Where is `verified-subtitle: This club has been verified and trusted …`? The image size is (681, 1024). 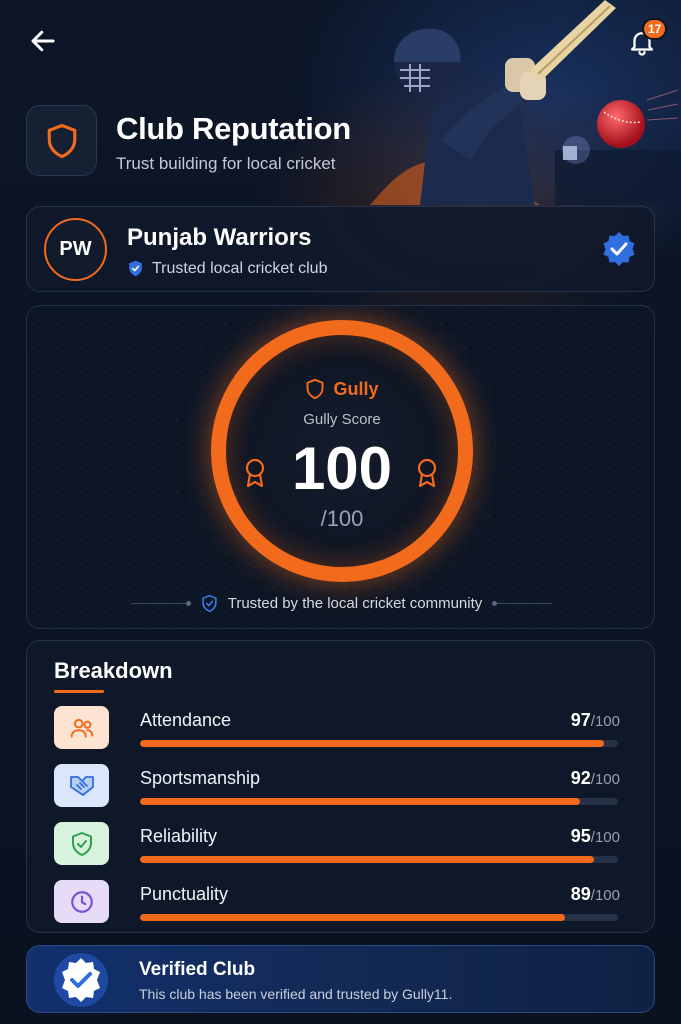
verified-subtitle: This club has been verified and trusted … is located at coordinates (296, 994).